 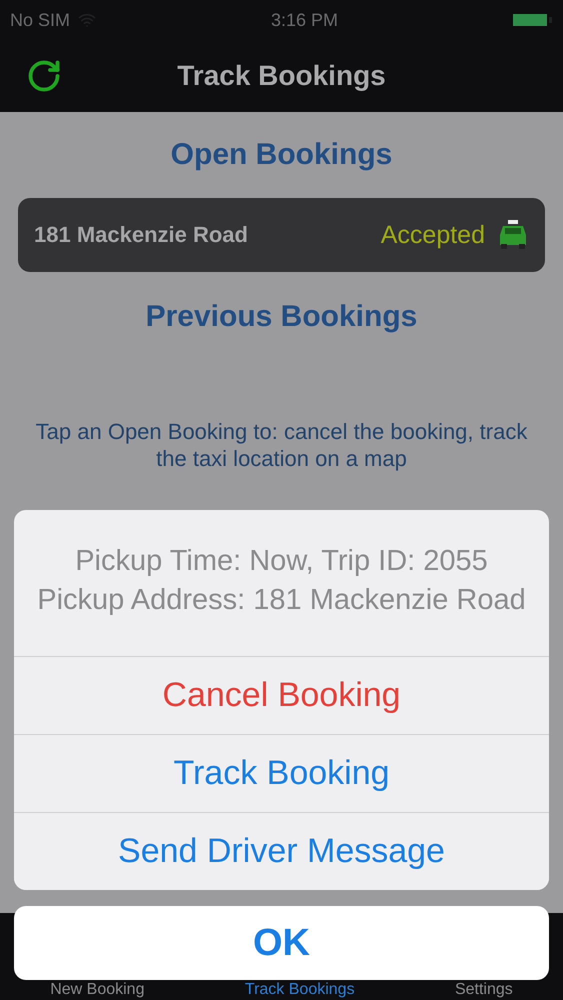 I want to click on booking-address: 181 Mackenzie Road, so click(x=141, y=235).